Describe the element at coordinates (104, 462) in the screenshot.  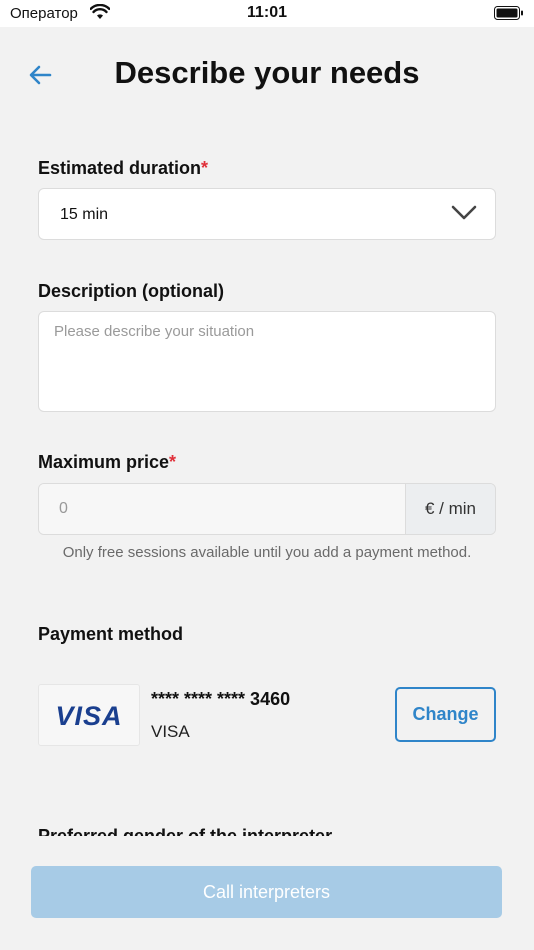
I see `max-price-label-text: Maximum price` at that location.